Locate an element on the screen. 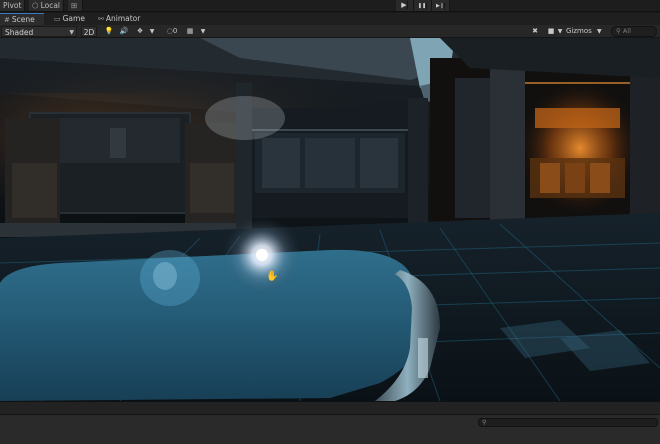 The image size is (660, 444). local-label: Local is located at coordinates (50, 5).